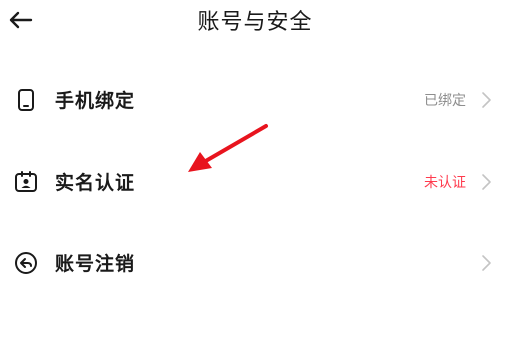 The width and height of the screenshot is (510, 341). What do you see at coordinates (95, 183) in the screenshot?
I see `list-item-label: 实名认证` at bounding box center [95, 183].